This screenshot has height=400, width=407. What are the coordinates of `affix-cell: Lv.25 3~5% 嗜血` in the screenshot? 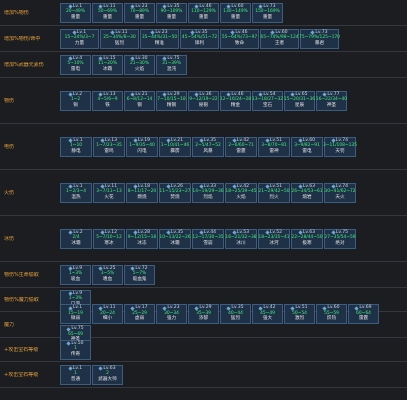 It's located at (107, 274).